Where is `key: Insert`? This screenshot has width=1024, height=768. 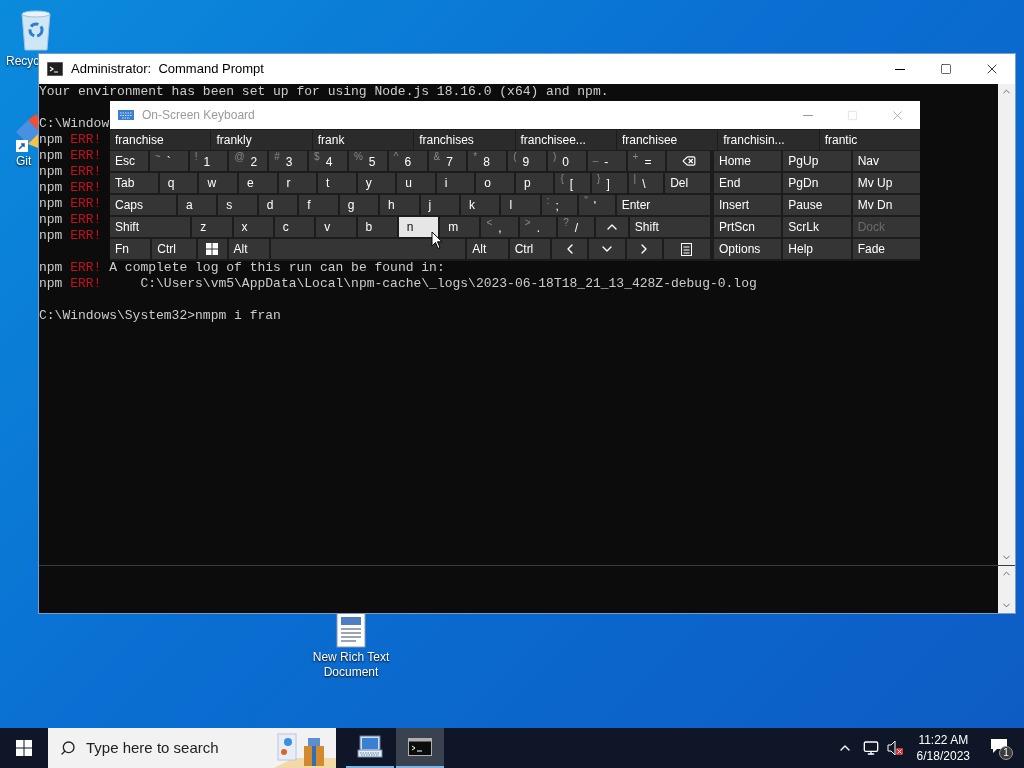
key: Insert is located at coordinates (748, 205).